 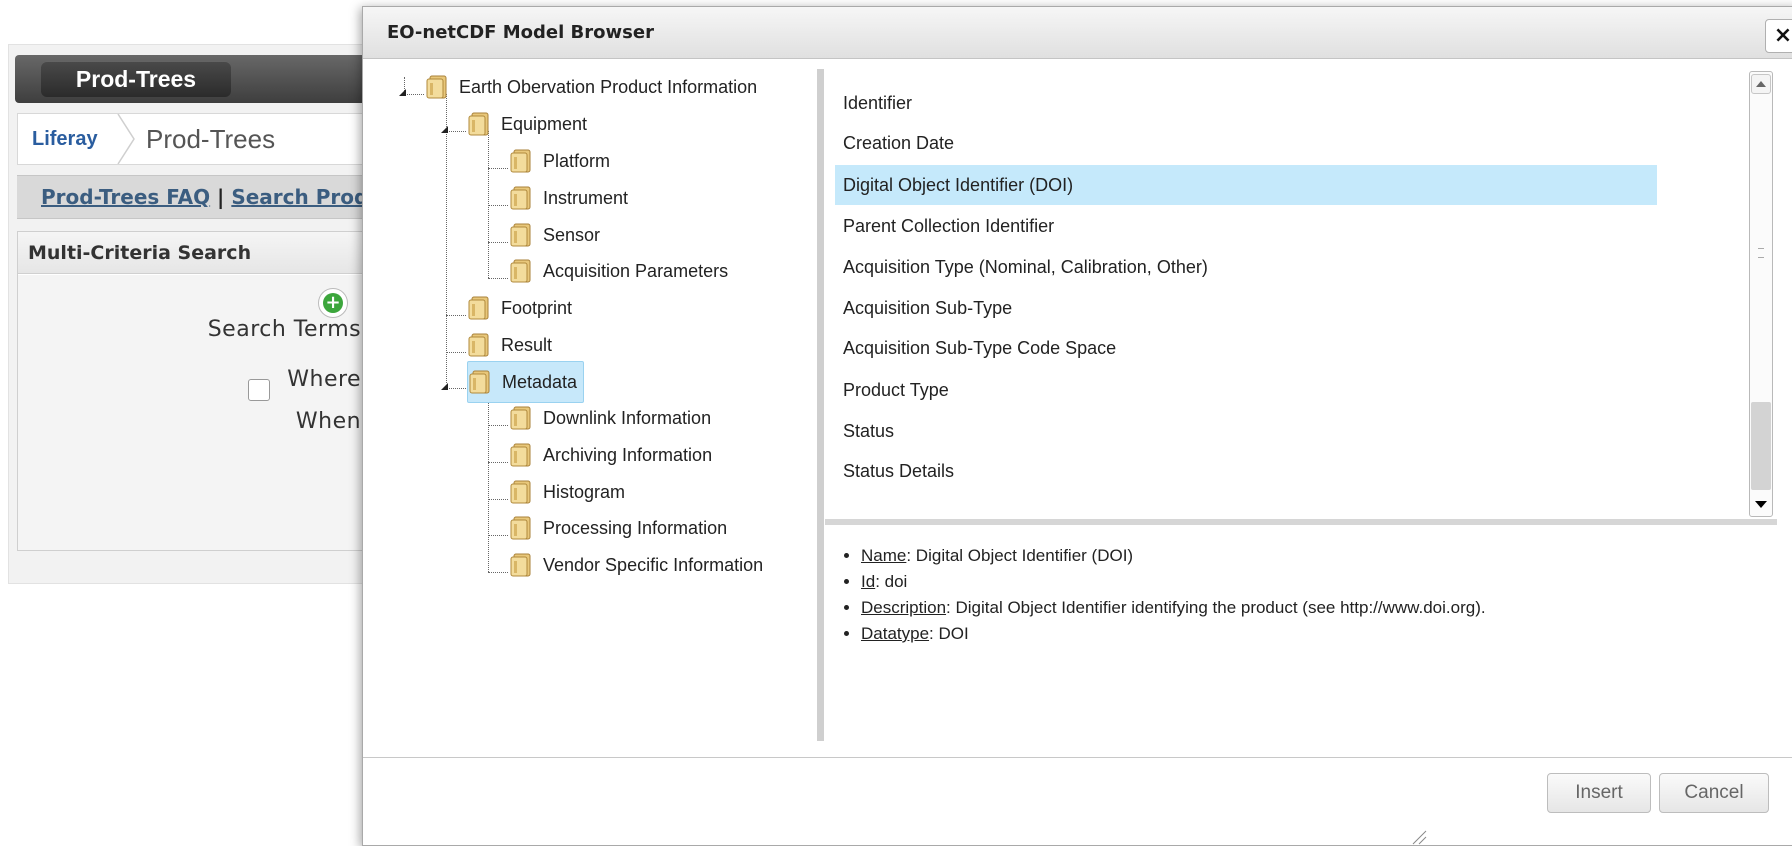 What do you see at coordinates (520, 32) in the screenshot?
I see `dialog-title: EO-netCDF Model Browser` at bounding box center [520, 32].